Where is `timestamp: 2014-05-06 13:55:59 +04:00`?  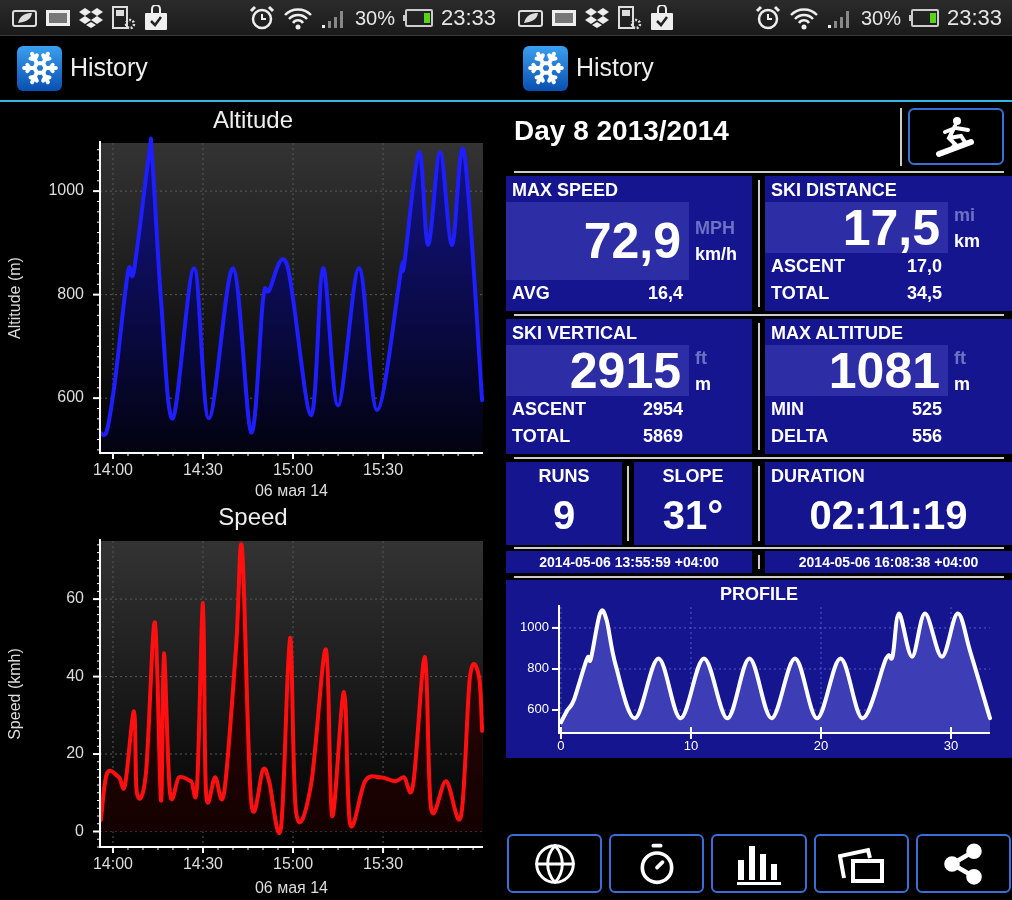 timestamp: 2014-05-06 13:55:59 +04:00 is located at coordinates (629, 562).